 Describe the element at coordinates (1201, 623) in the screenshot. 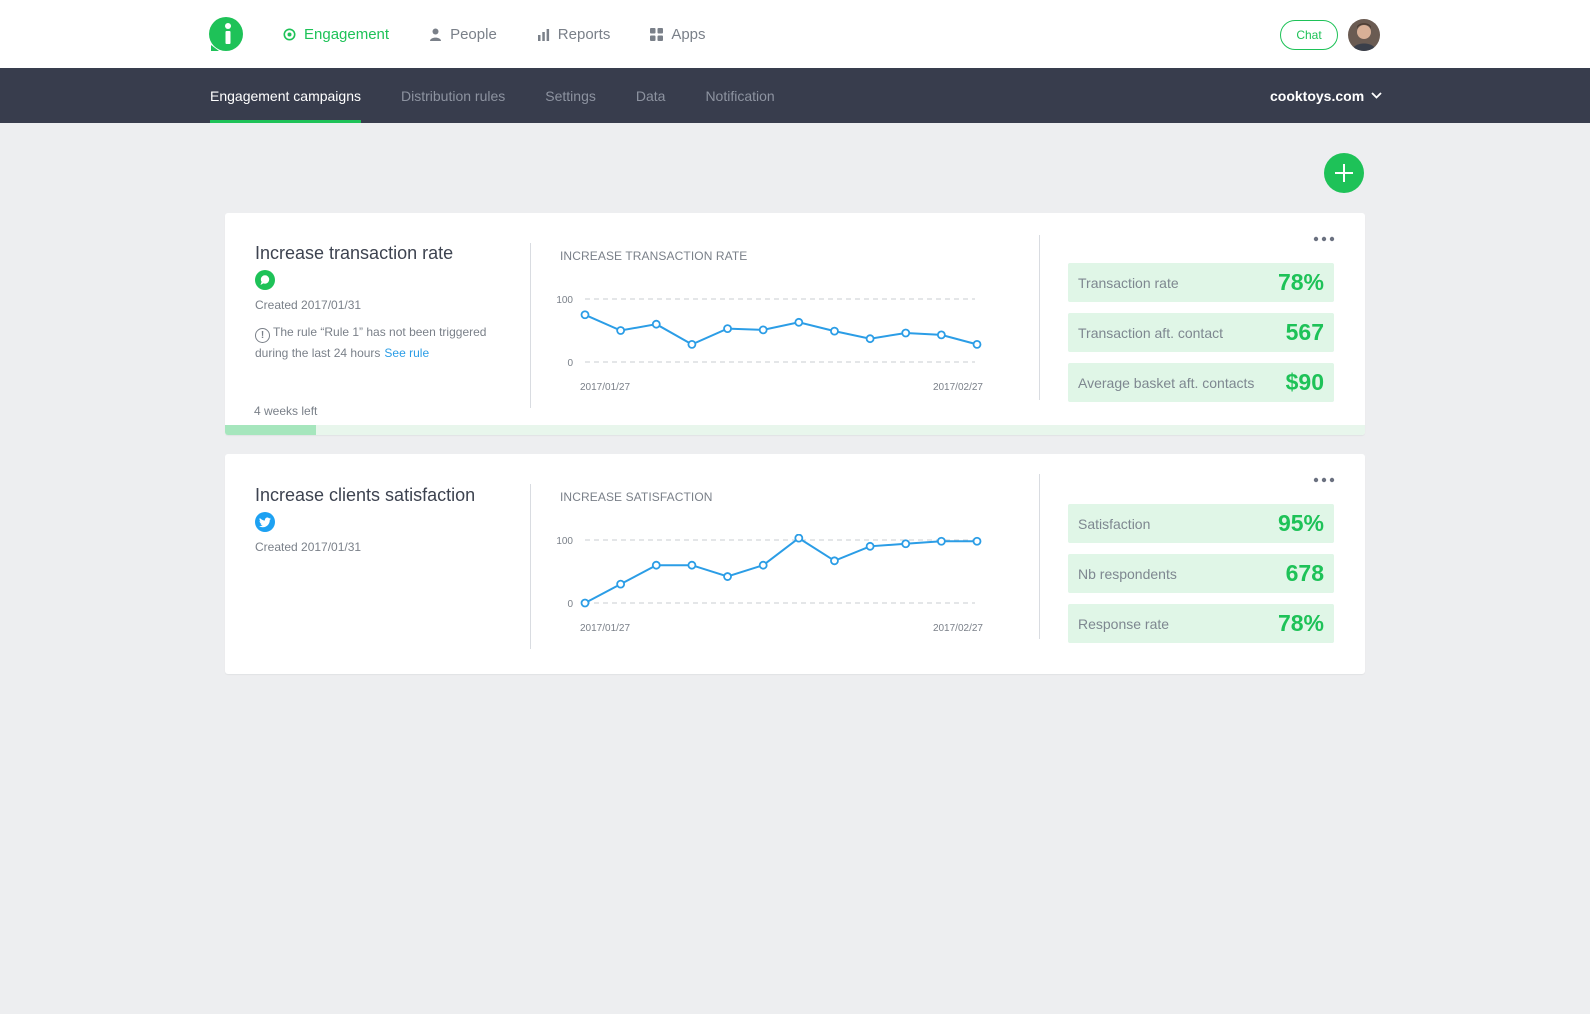

I see `stat-row: Response rate 78%` at that location.